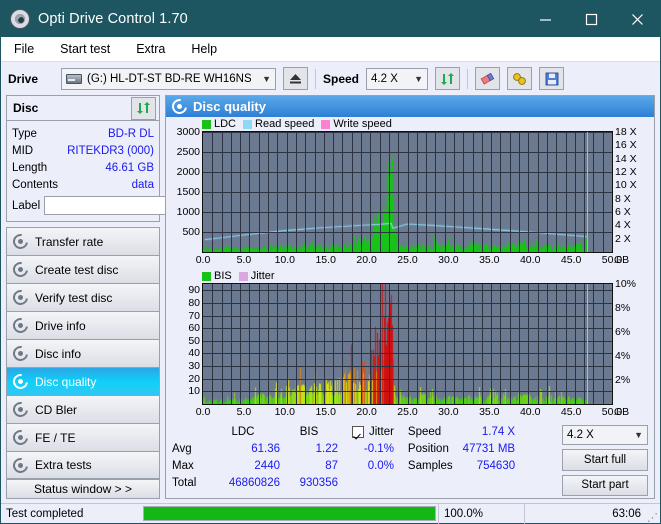 The height and width of the screenshot is (524, 661). I want to click on stats-row-avg-key: Avg, so click(182, 449).